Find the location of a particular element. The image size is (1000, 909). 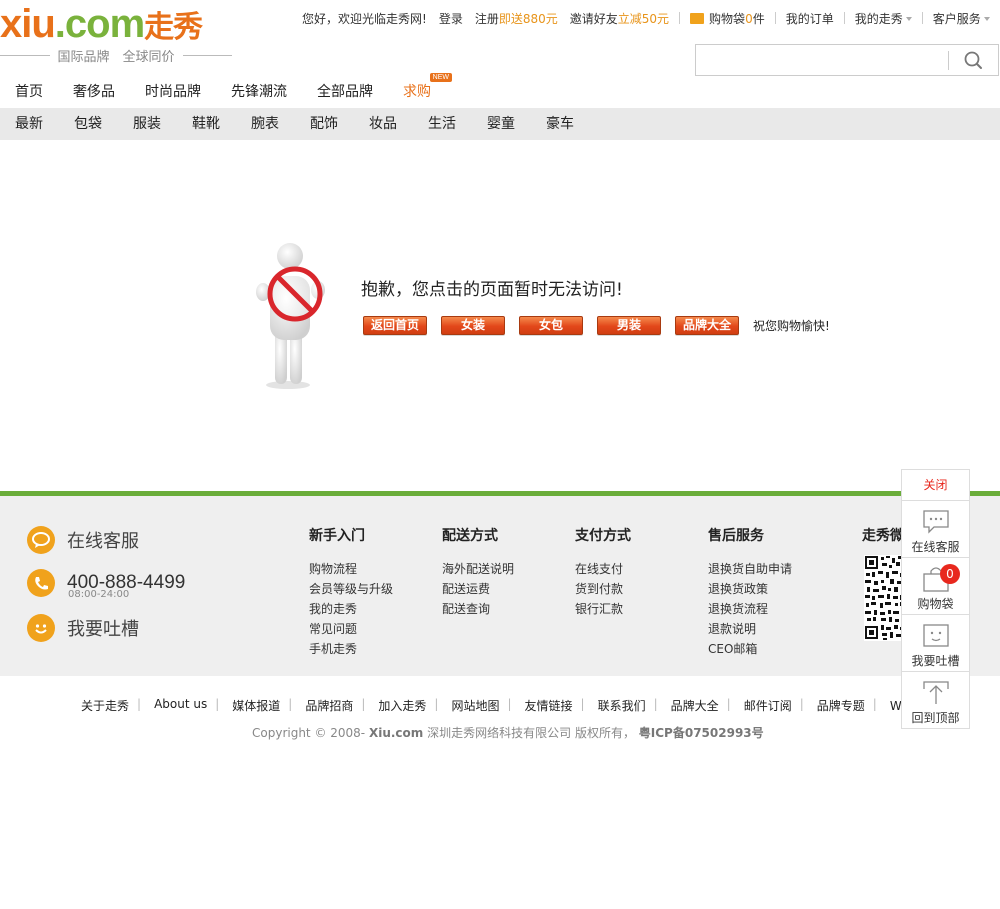

main-nav: 首页 奢侈品 时尚品牌 先锋潮流 全部品牌 求购 NEW is located at coordinates (226, 89).